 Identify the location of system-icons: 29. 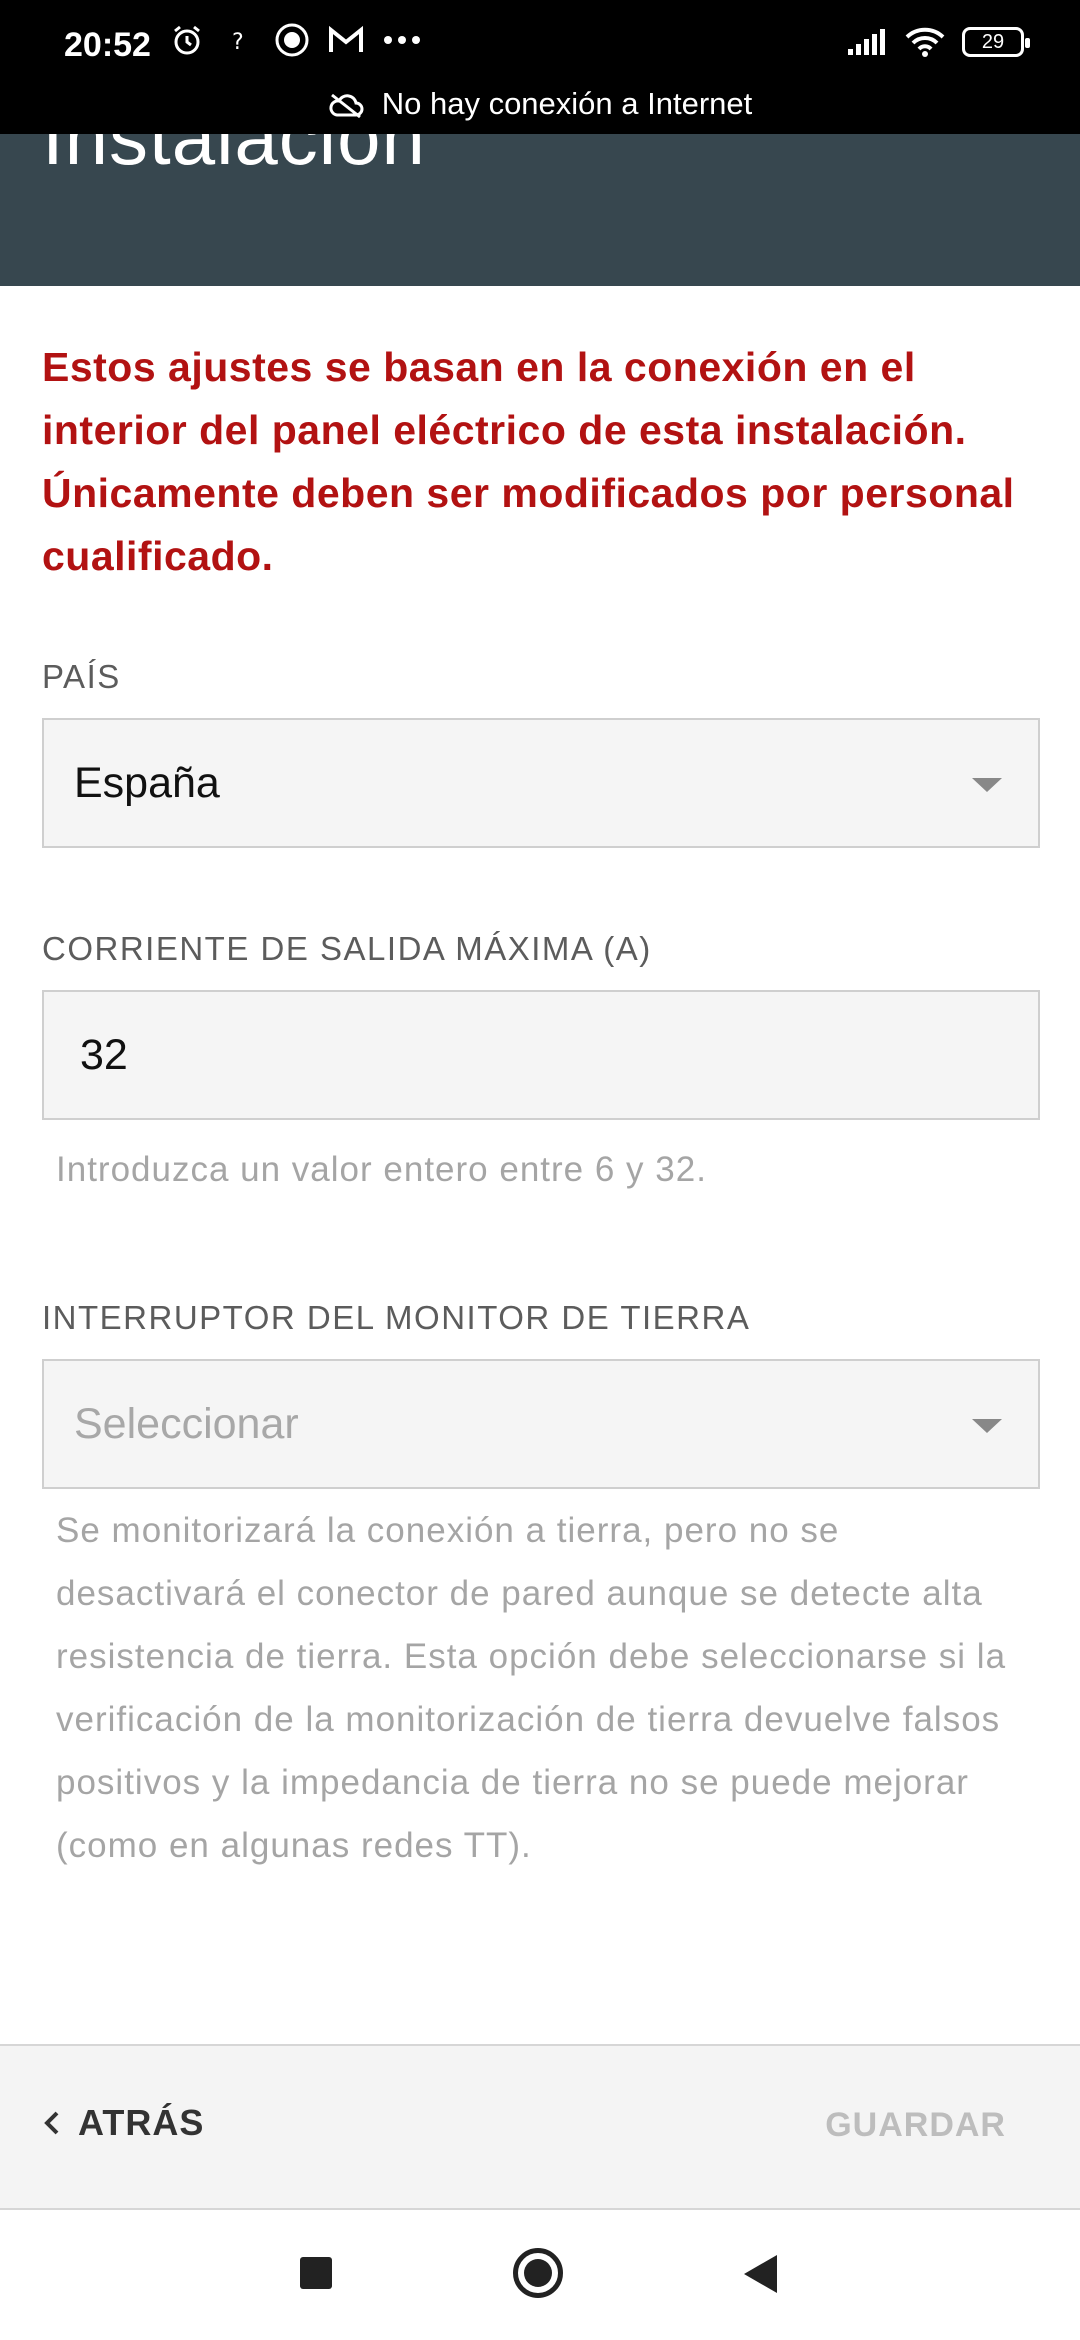
(938, 42).